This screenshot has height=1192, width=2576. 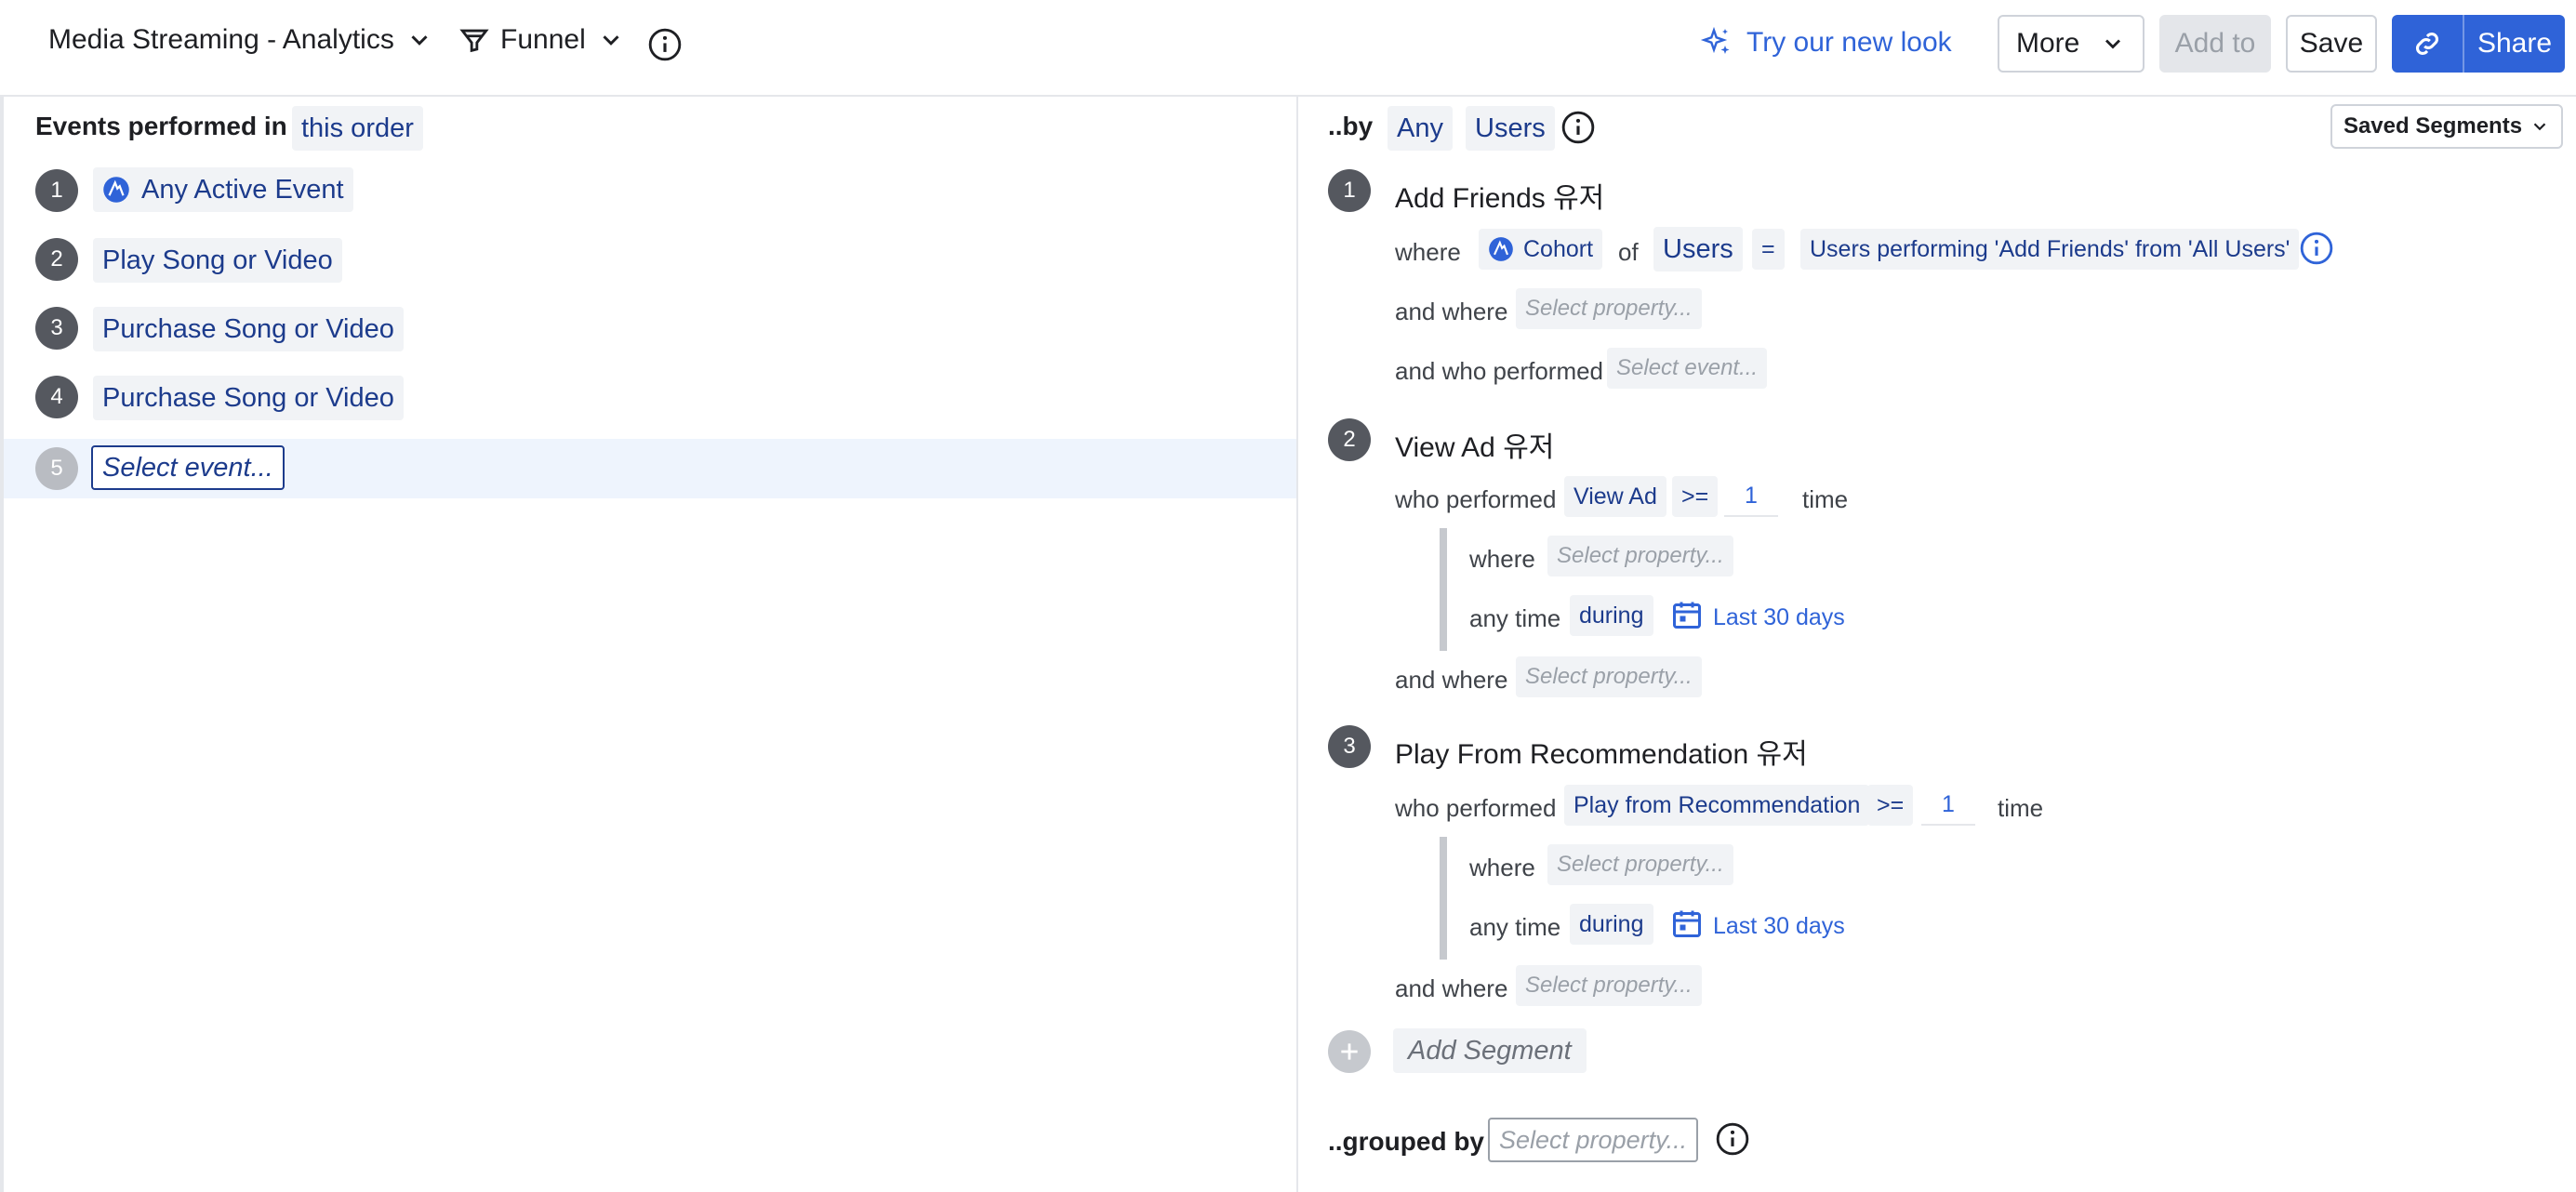 What do you see at coordinates (161, 126) in the screenshot?
I see `events-heading: Events performed in` at bounding box center [161, 126].